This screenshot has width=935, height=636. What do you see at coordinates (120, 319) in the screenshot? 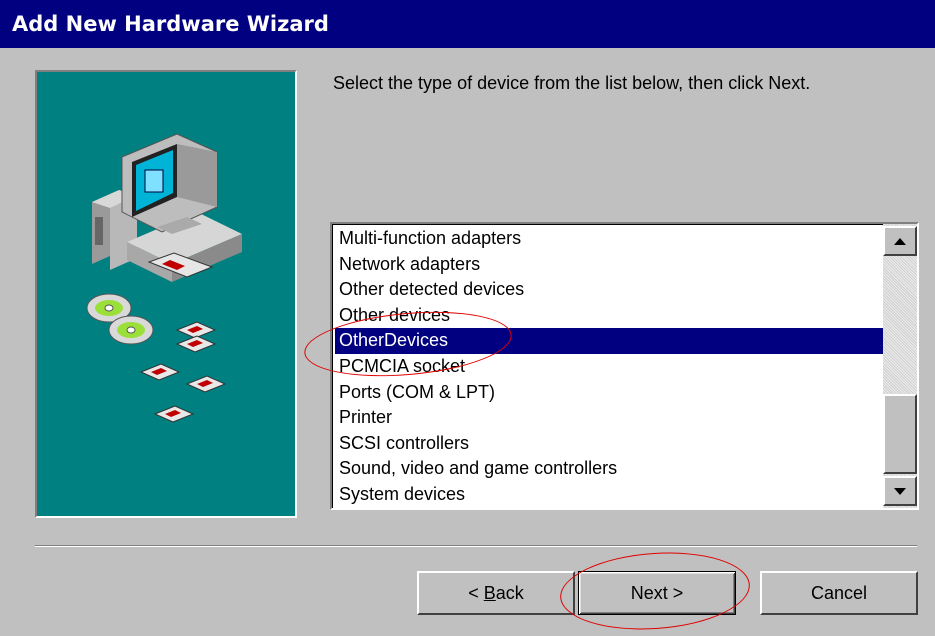
I see `cd-rom-icon` at bounding box center [120, 319].